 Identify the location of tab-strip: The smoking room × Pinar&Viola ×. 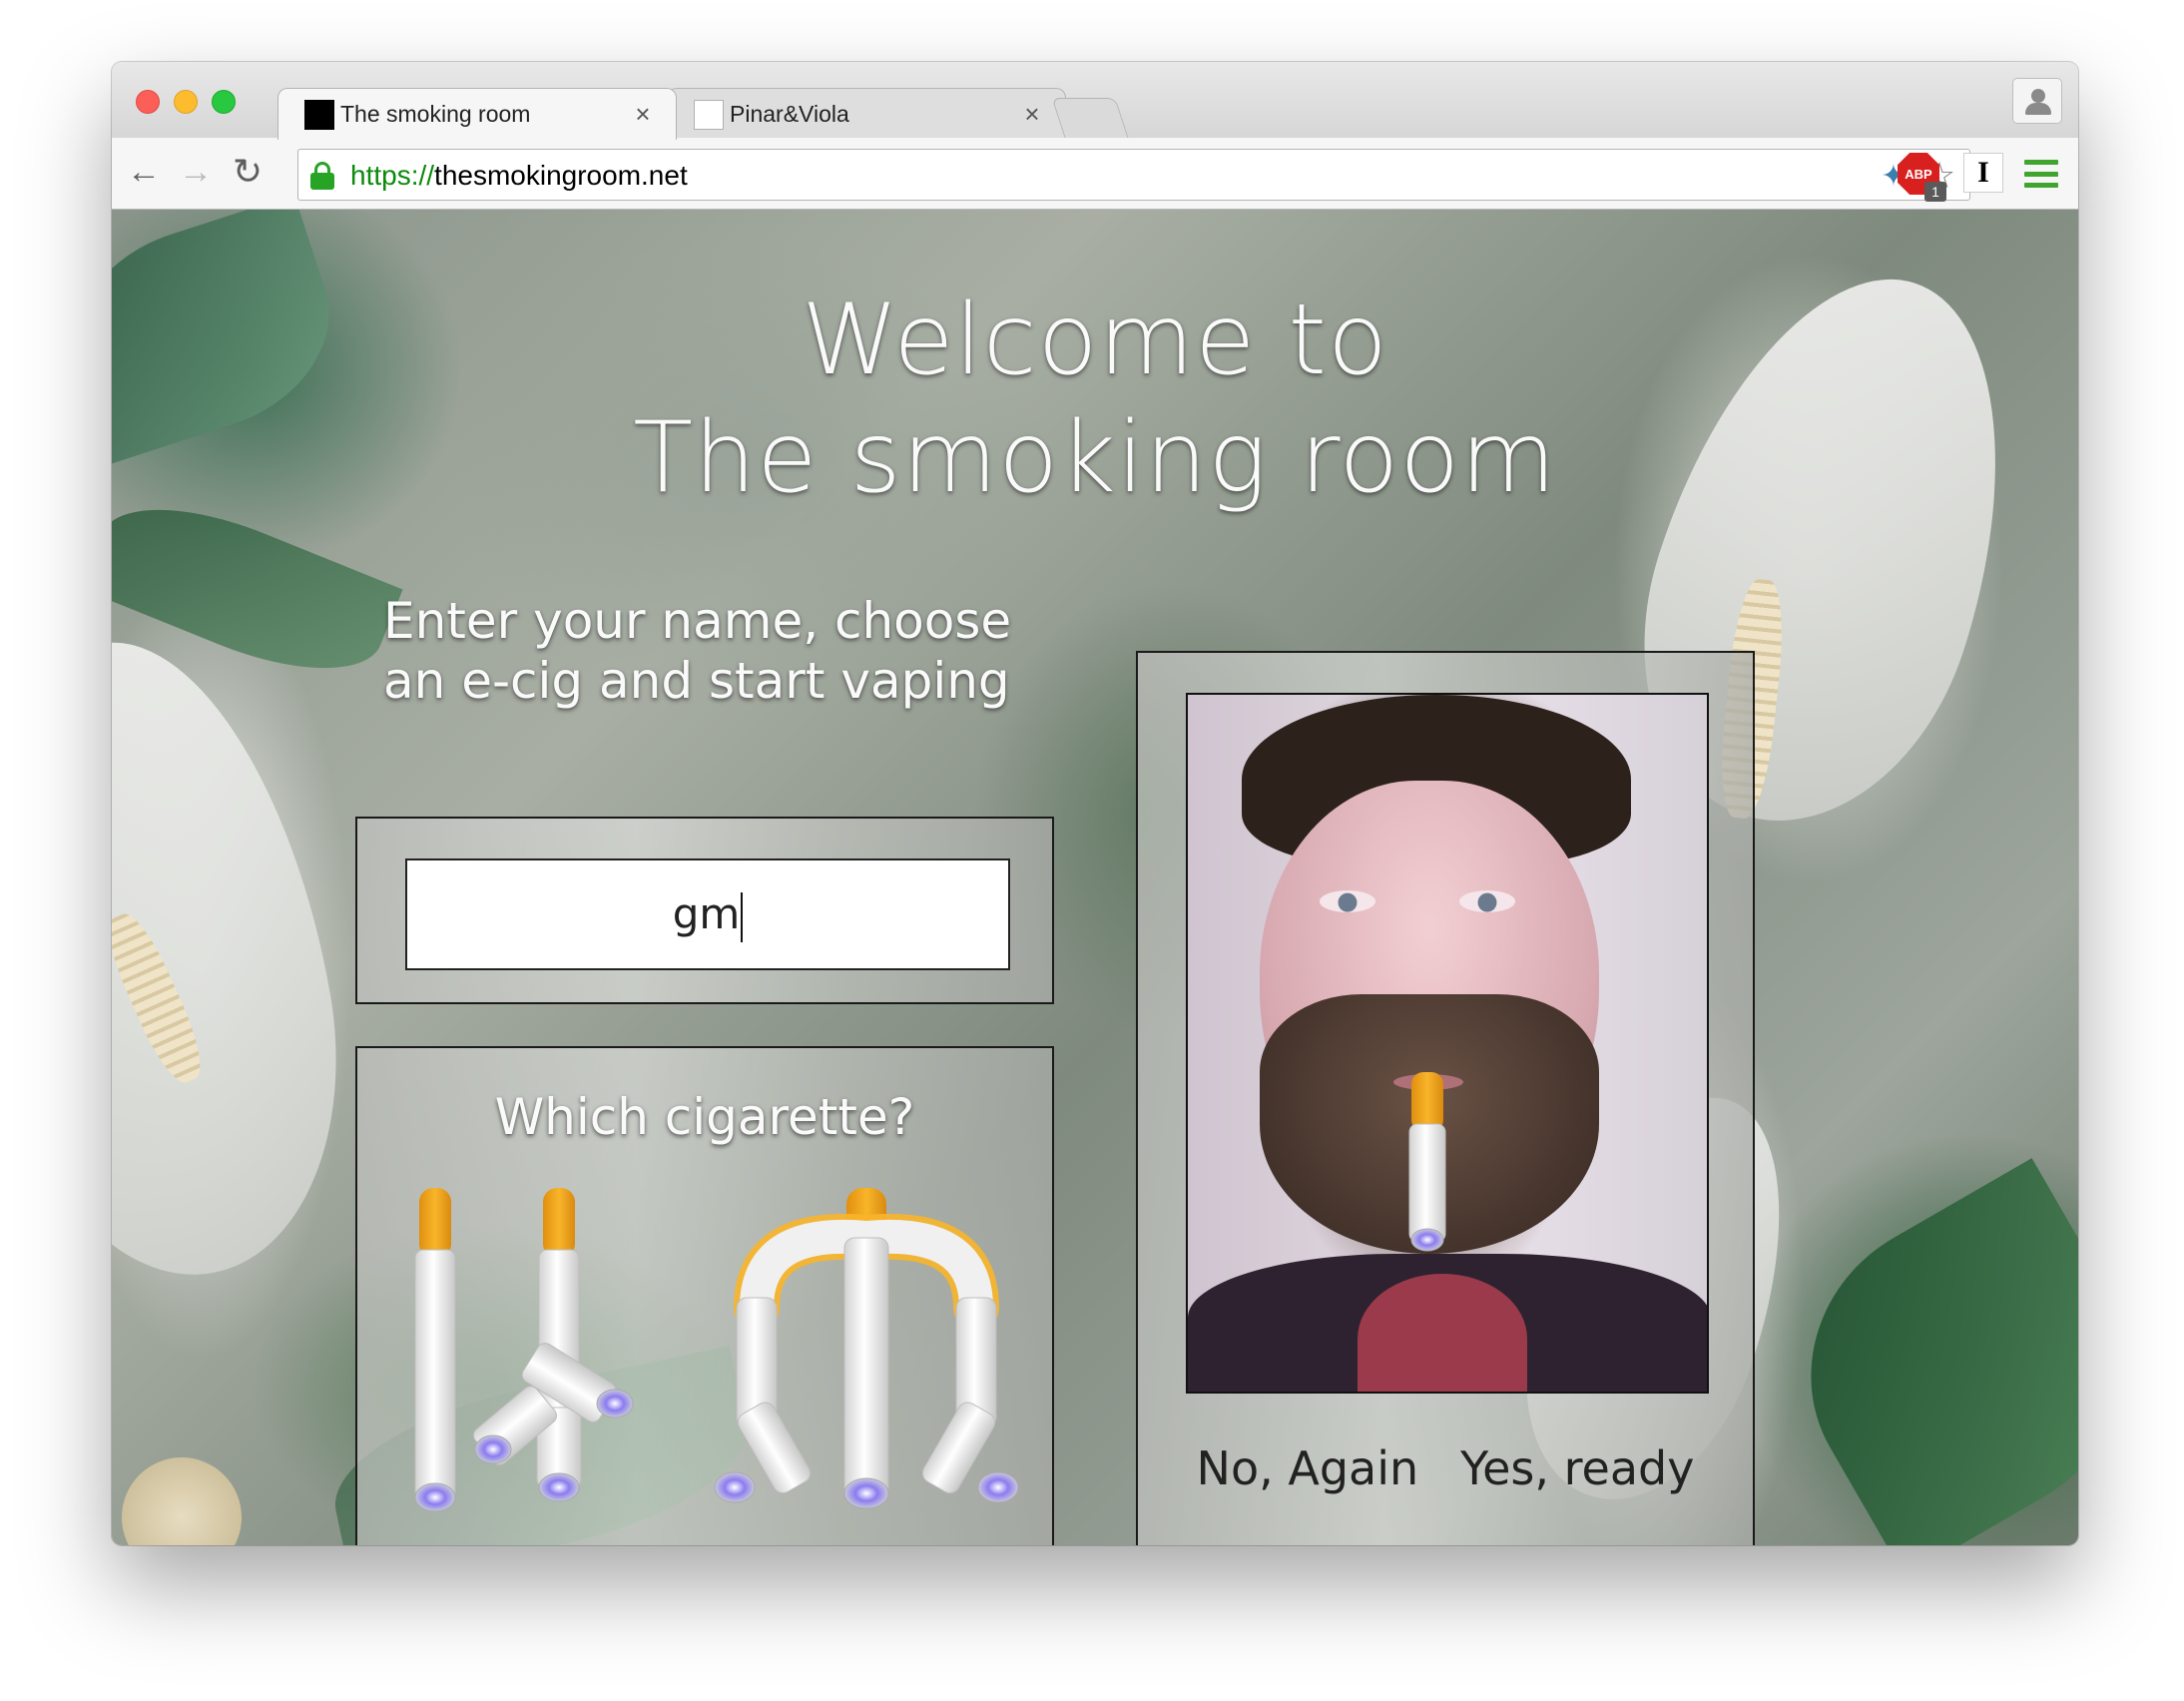
(1095, 101).